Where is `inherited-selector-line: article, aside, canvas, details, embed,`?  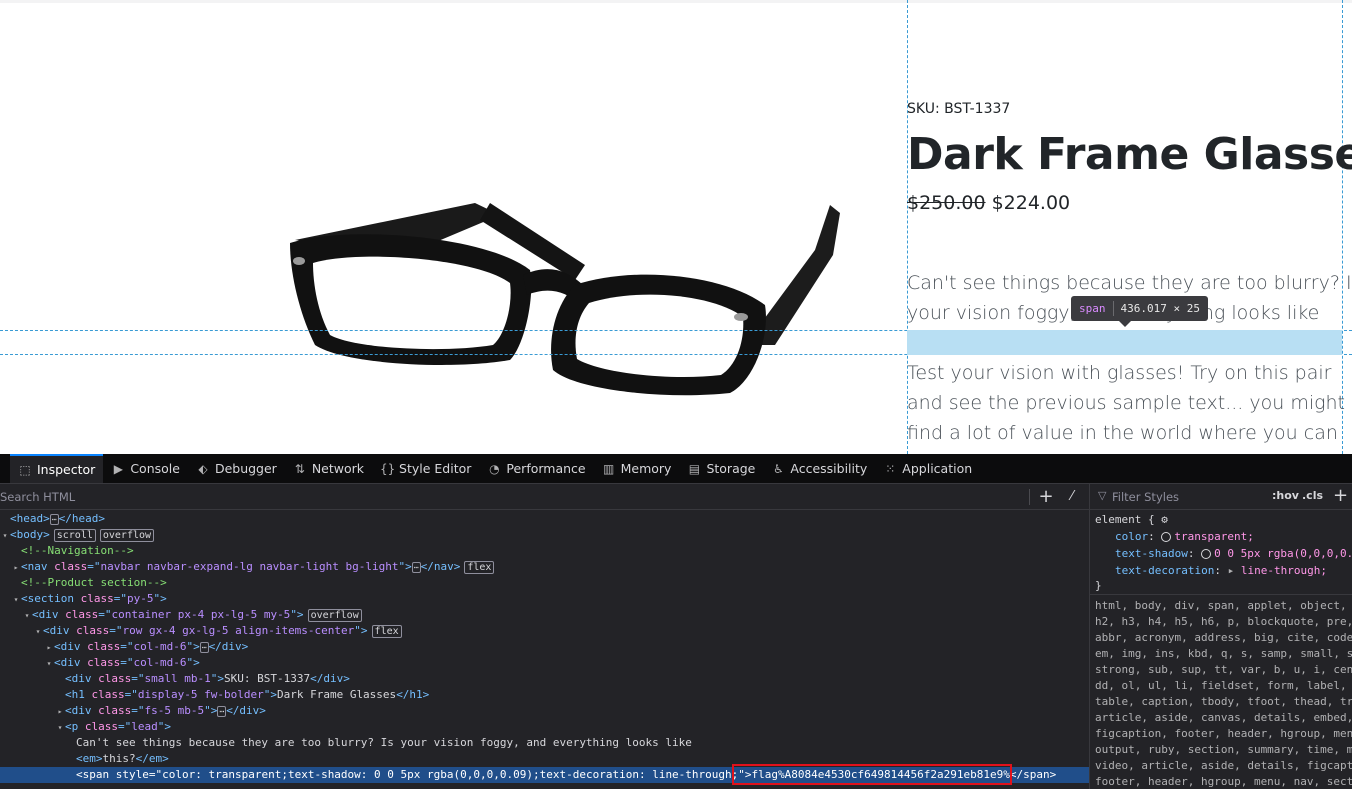
inherited-selector-line: article, aside, canvas, details, embed, is located at coordinates (1223, 717).